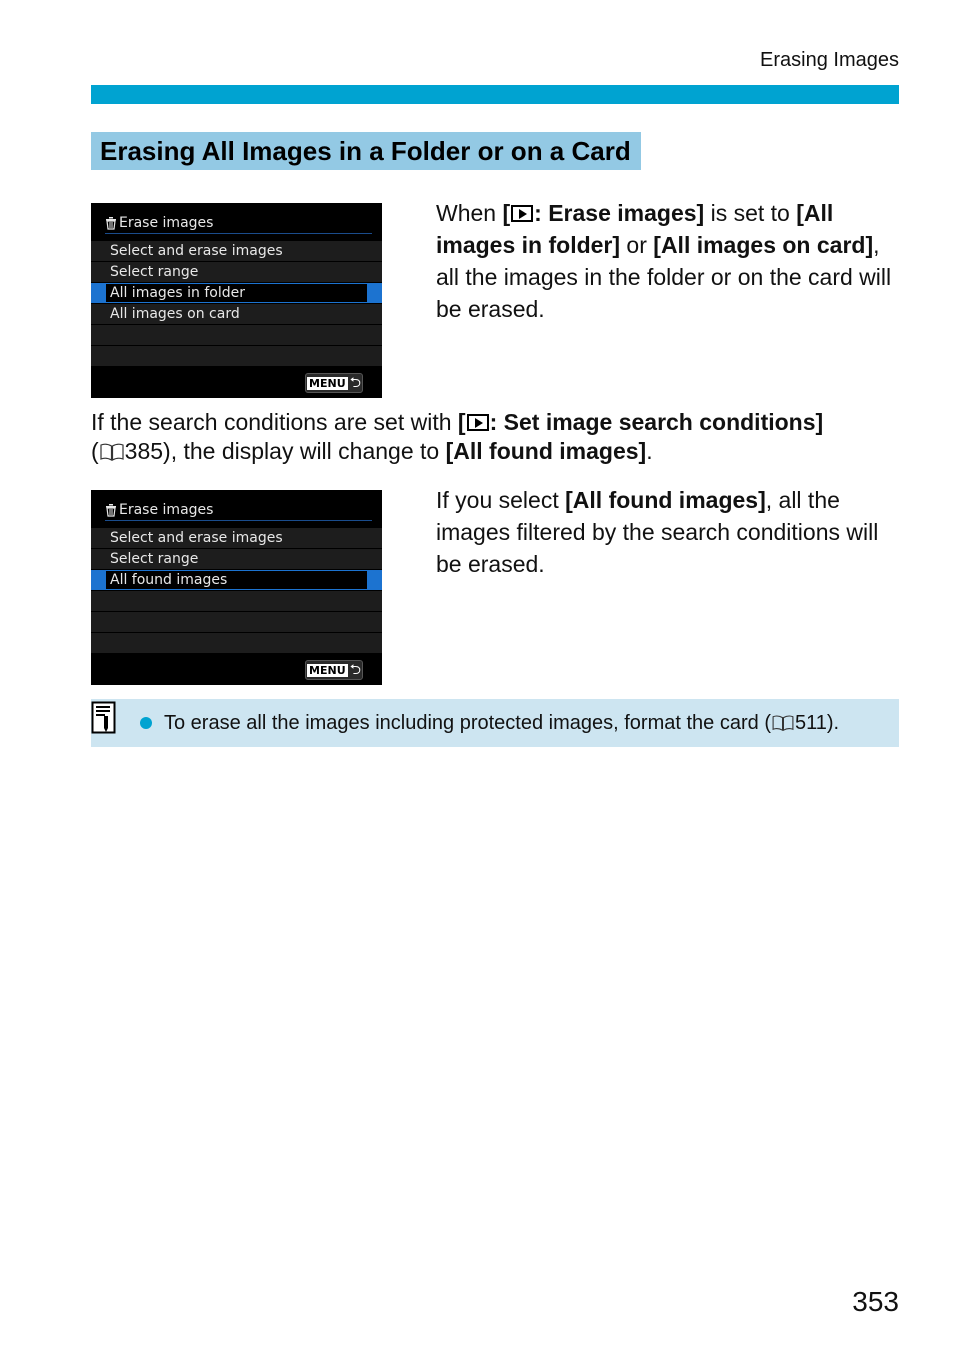 This screenshot has width=954, height=1345. Describe the element at coordinates (875, 1301) in the screenshot. I see `page-number: 353` at that location.